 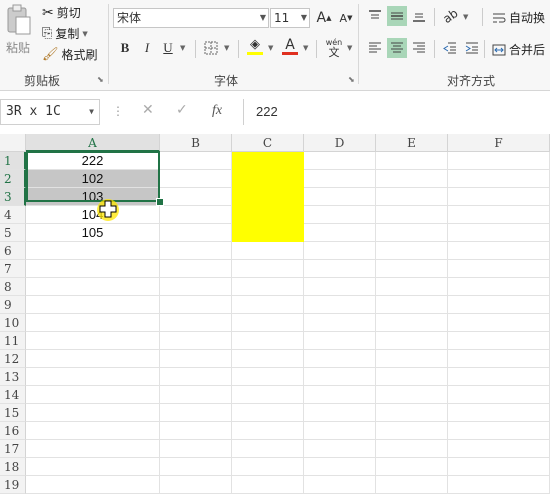 What do you see at coordinates (499, 431) in the screenshot?
I see `cell-f16` at bounding box center [499, 431].